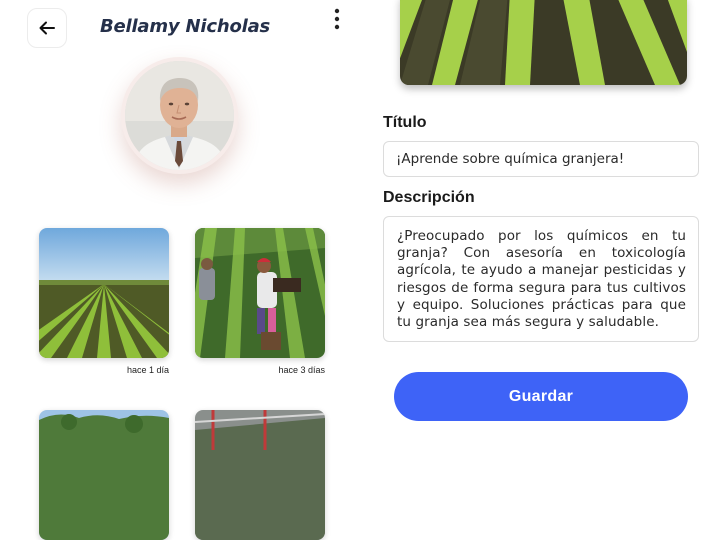  I want to click on save-button: Guardar, so click(541, 396).